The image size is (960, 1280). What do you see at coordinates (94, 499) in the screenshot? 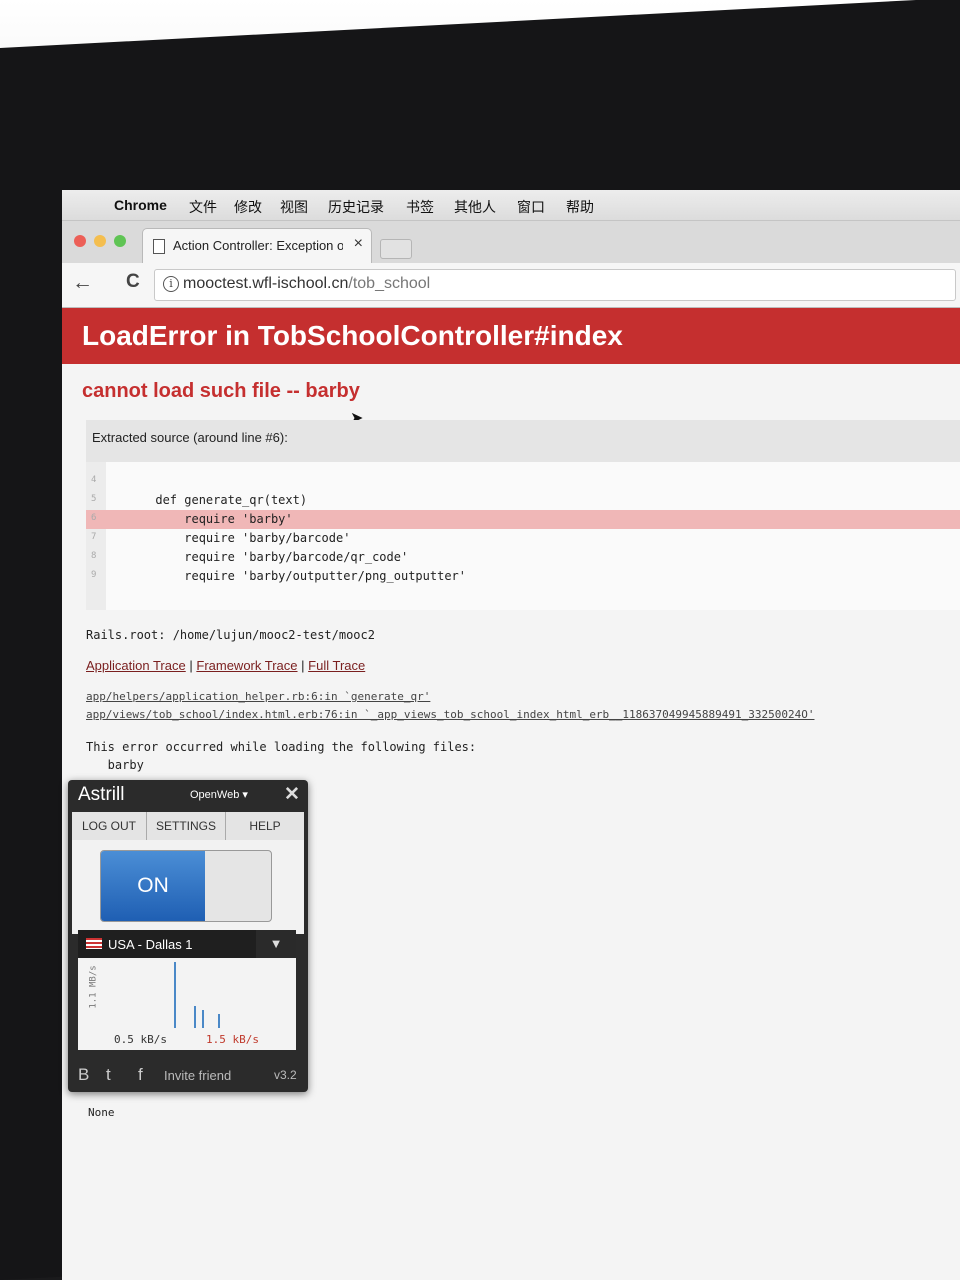
I see `line-number: 5` at bounding box center [94, 499].